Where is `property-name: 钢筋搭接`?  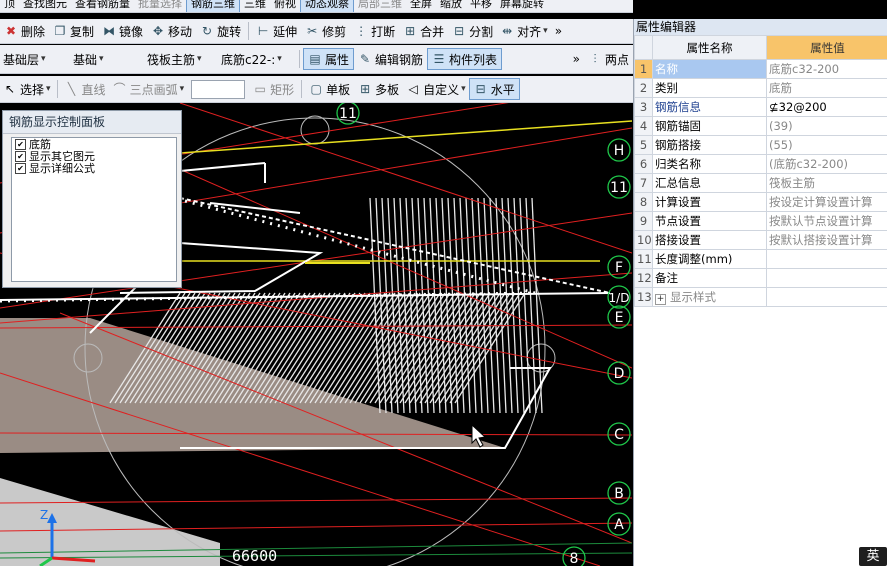
property-name: 钢筋搭接 is located at coordinates (709, 145).